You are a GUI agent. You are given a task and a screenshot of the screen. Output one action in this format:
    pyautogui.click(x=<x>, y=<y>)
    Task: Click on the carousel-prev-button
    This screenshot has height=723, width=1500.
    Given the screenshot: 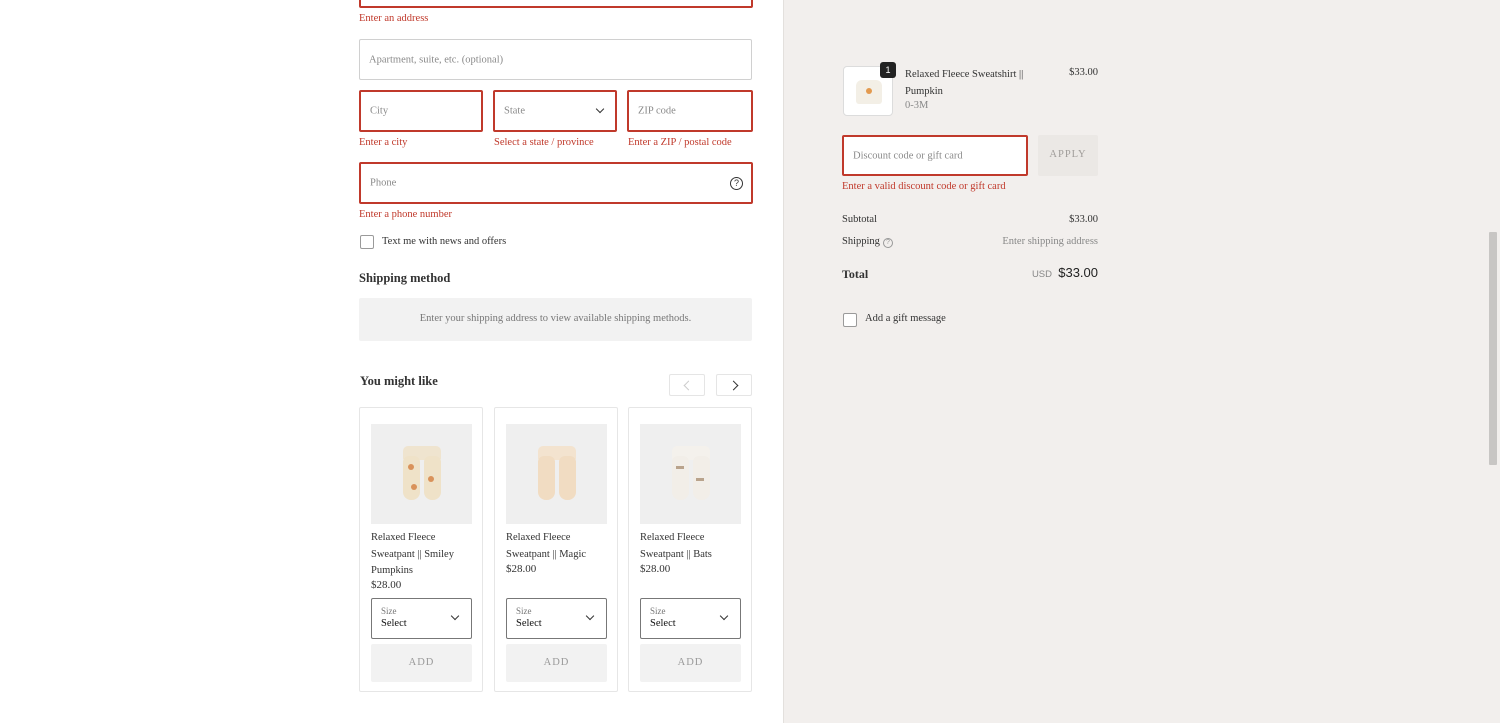 What is the action you would take?
    pyautogui.click(x=687, y=385)
    